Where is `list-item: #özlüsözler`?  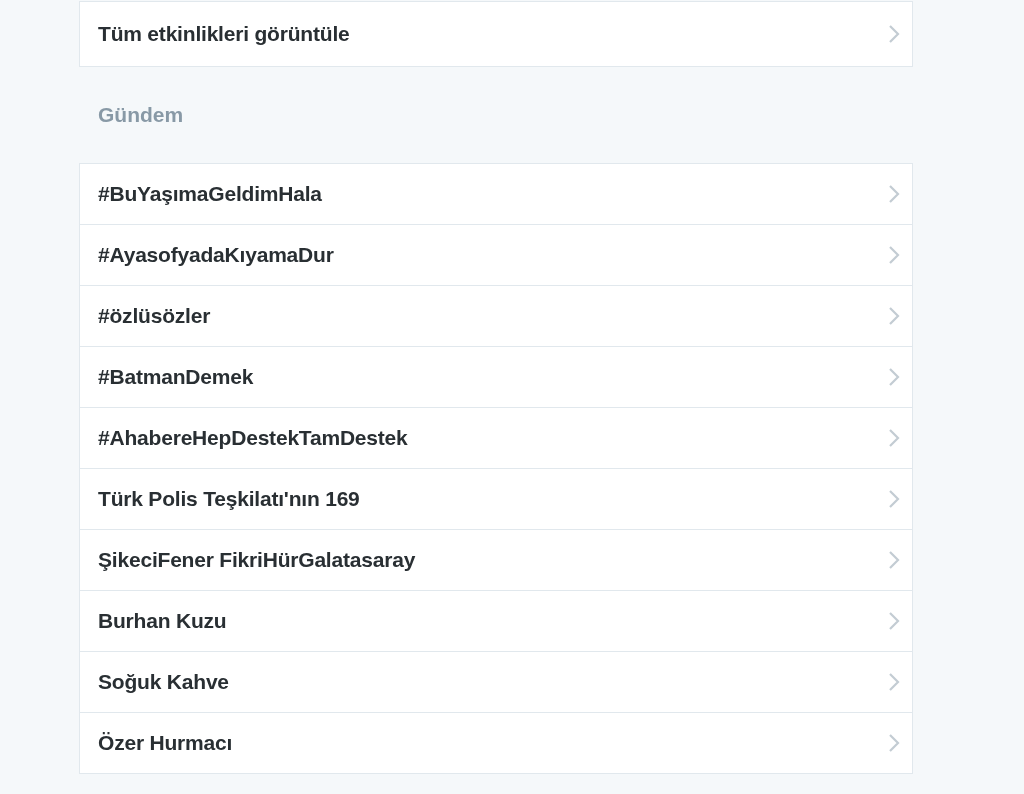
list-item: #özlüsözler is located at coordinates (496, 315).